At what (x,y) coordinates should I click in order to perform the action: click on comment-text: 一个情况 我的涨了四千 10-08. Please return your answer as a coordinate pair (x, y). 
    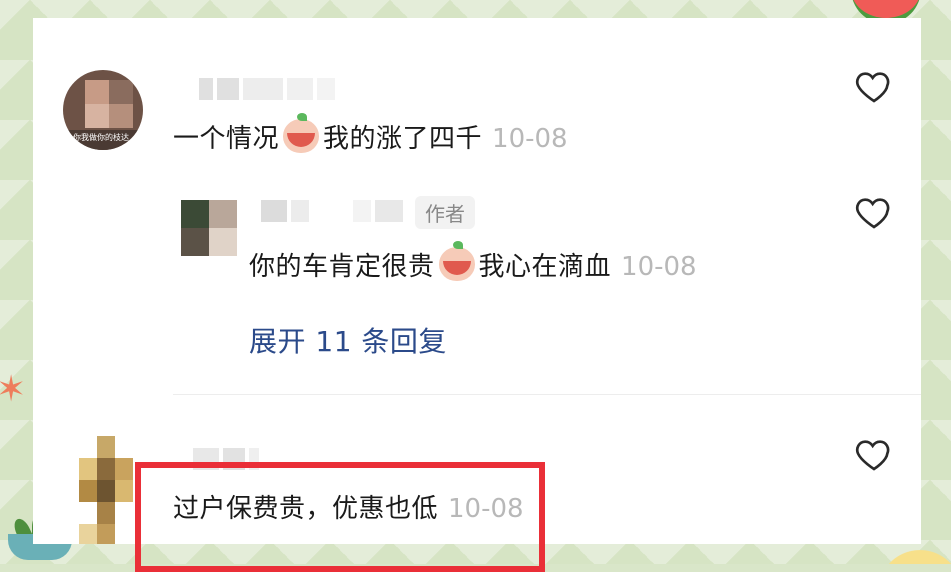
    Looking at the image, I should click on (370, 134).